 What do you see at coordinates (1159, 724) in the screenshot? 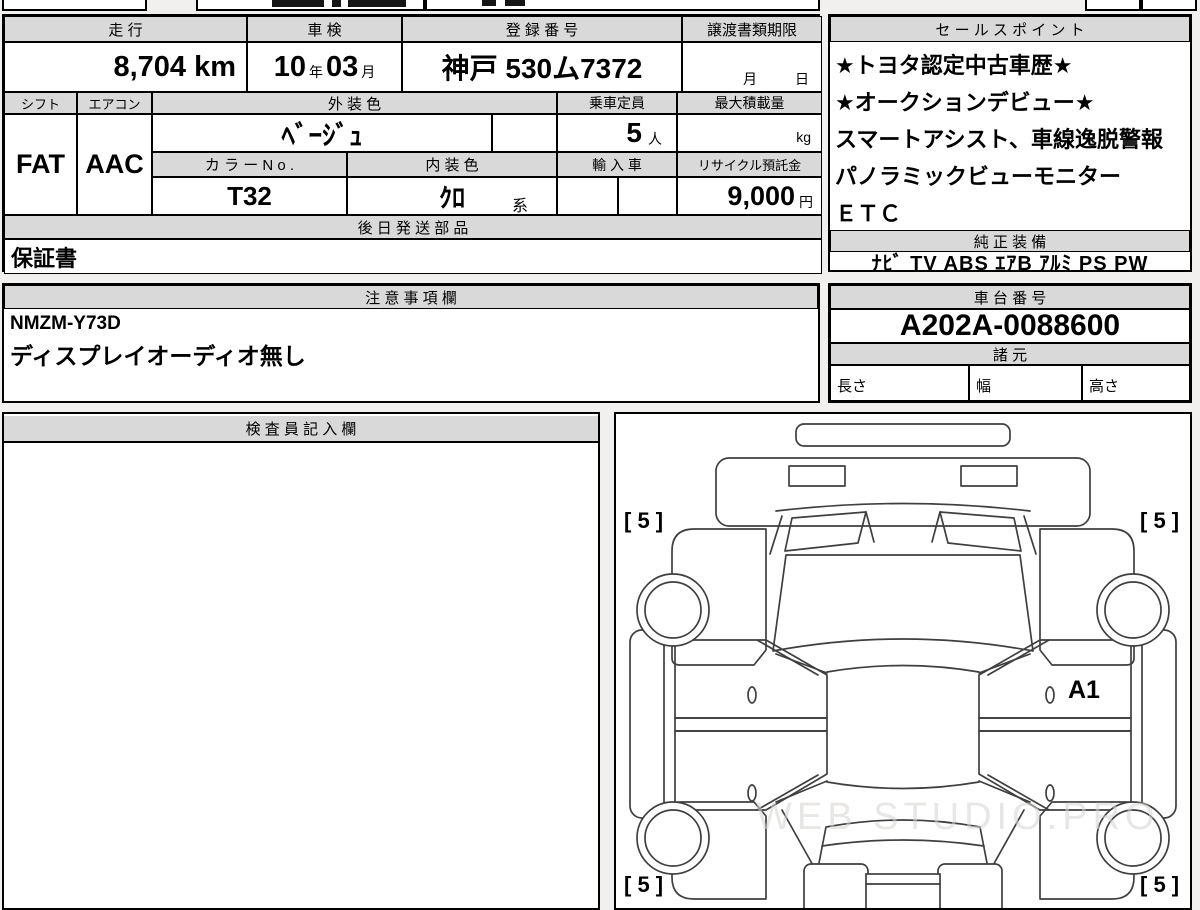
I see `rocker-right` at bounding box center [1159, 724].